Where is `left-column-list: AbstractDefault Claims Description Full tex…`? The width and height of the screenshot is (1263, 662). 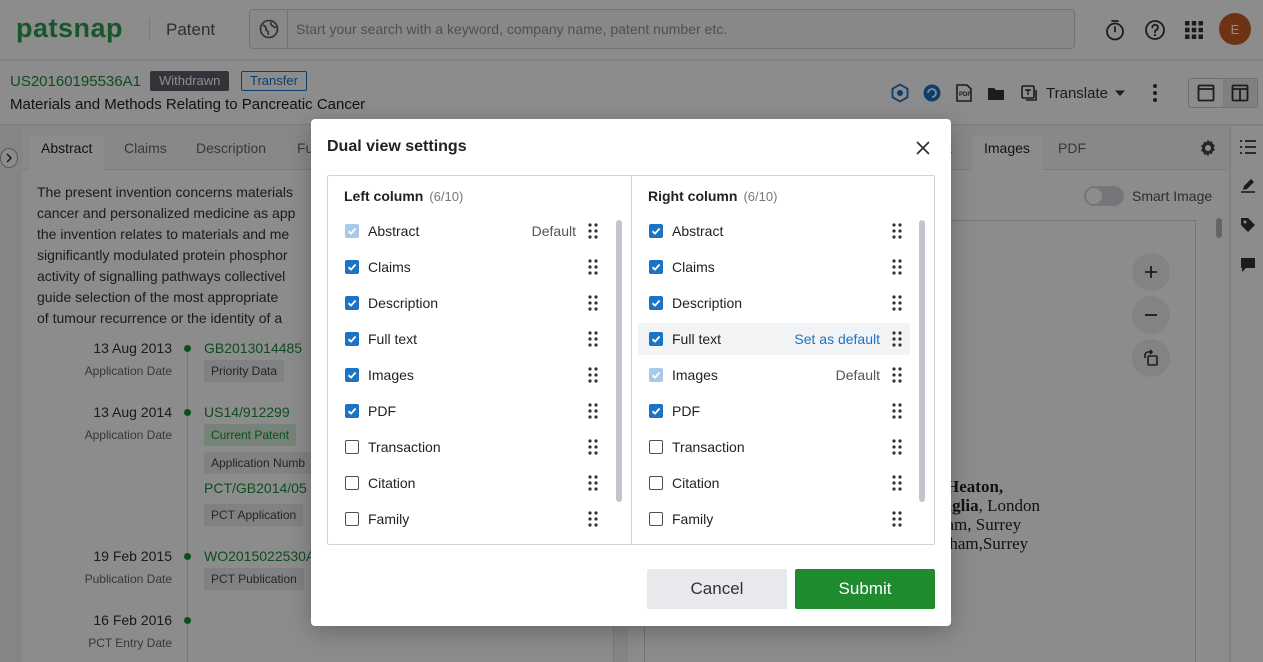 left-column-list: AbstractDefault Claims Description Full tex… is located at coordinates (472, 379).